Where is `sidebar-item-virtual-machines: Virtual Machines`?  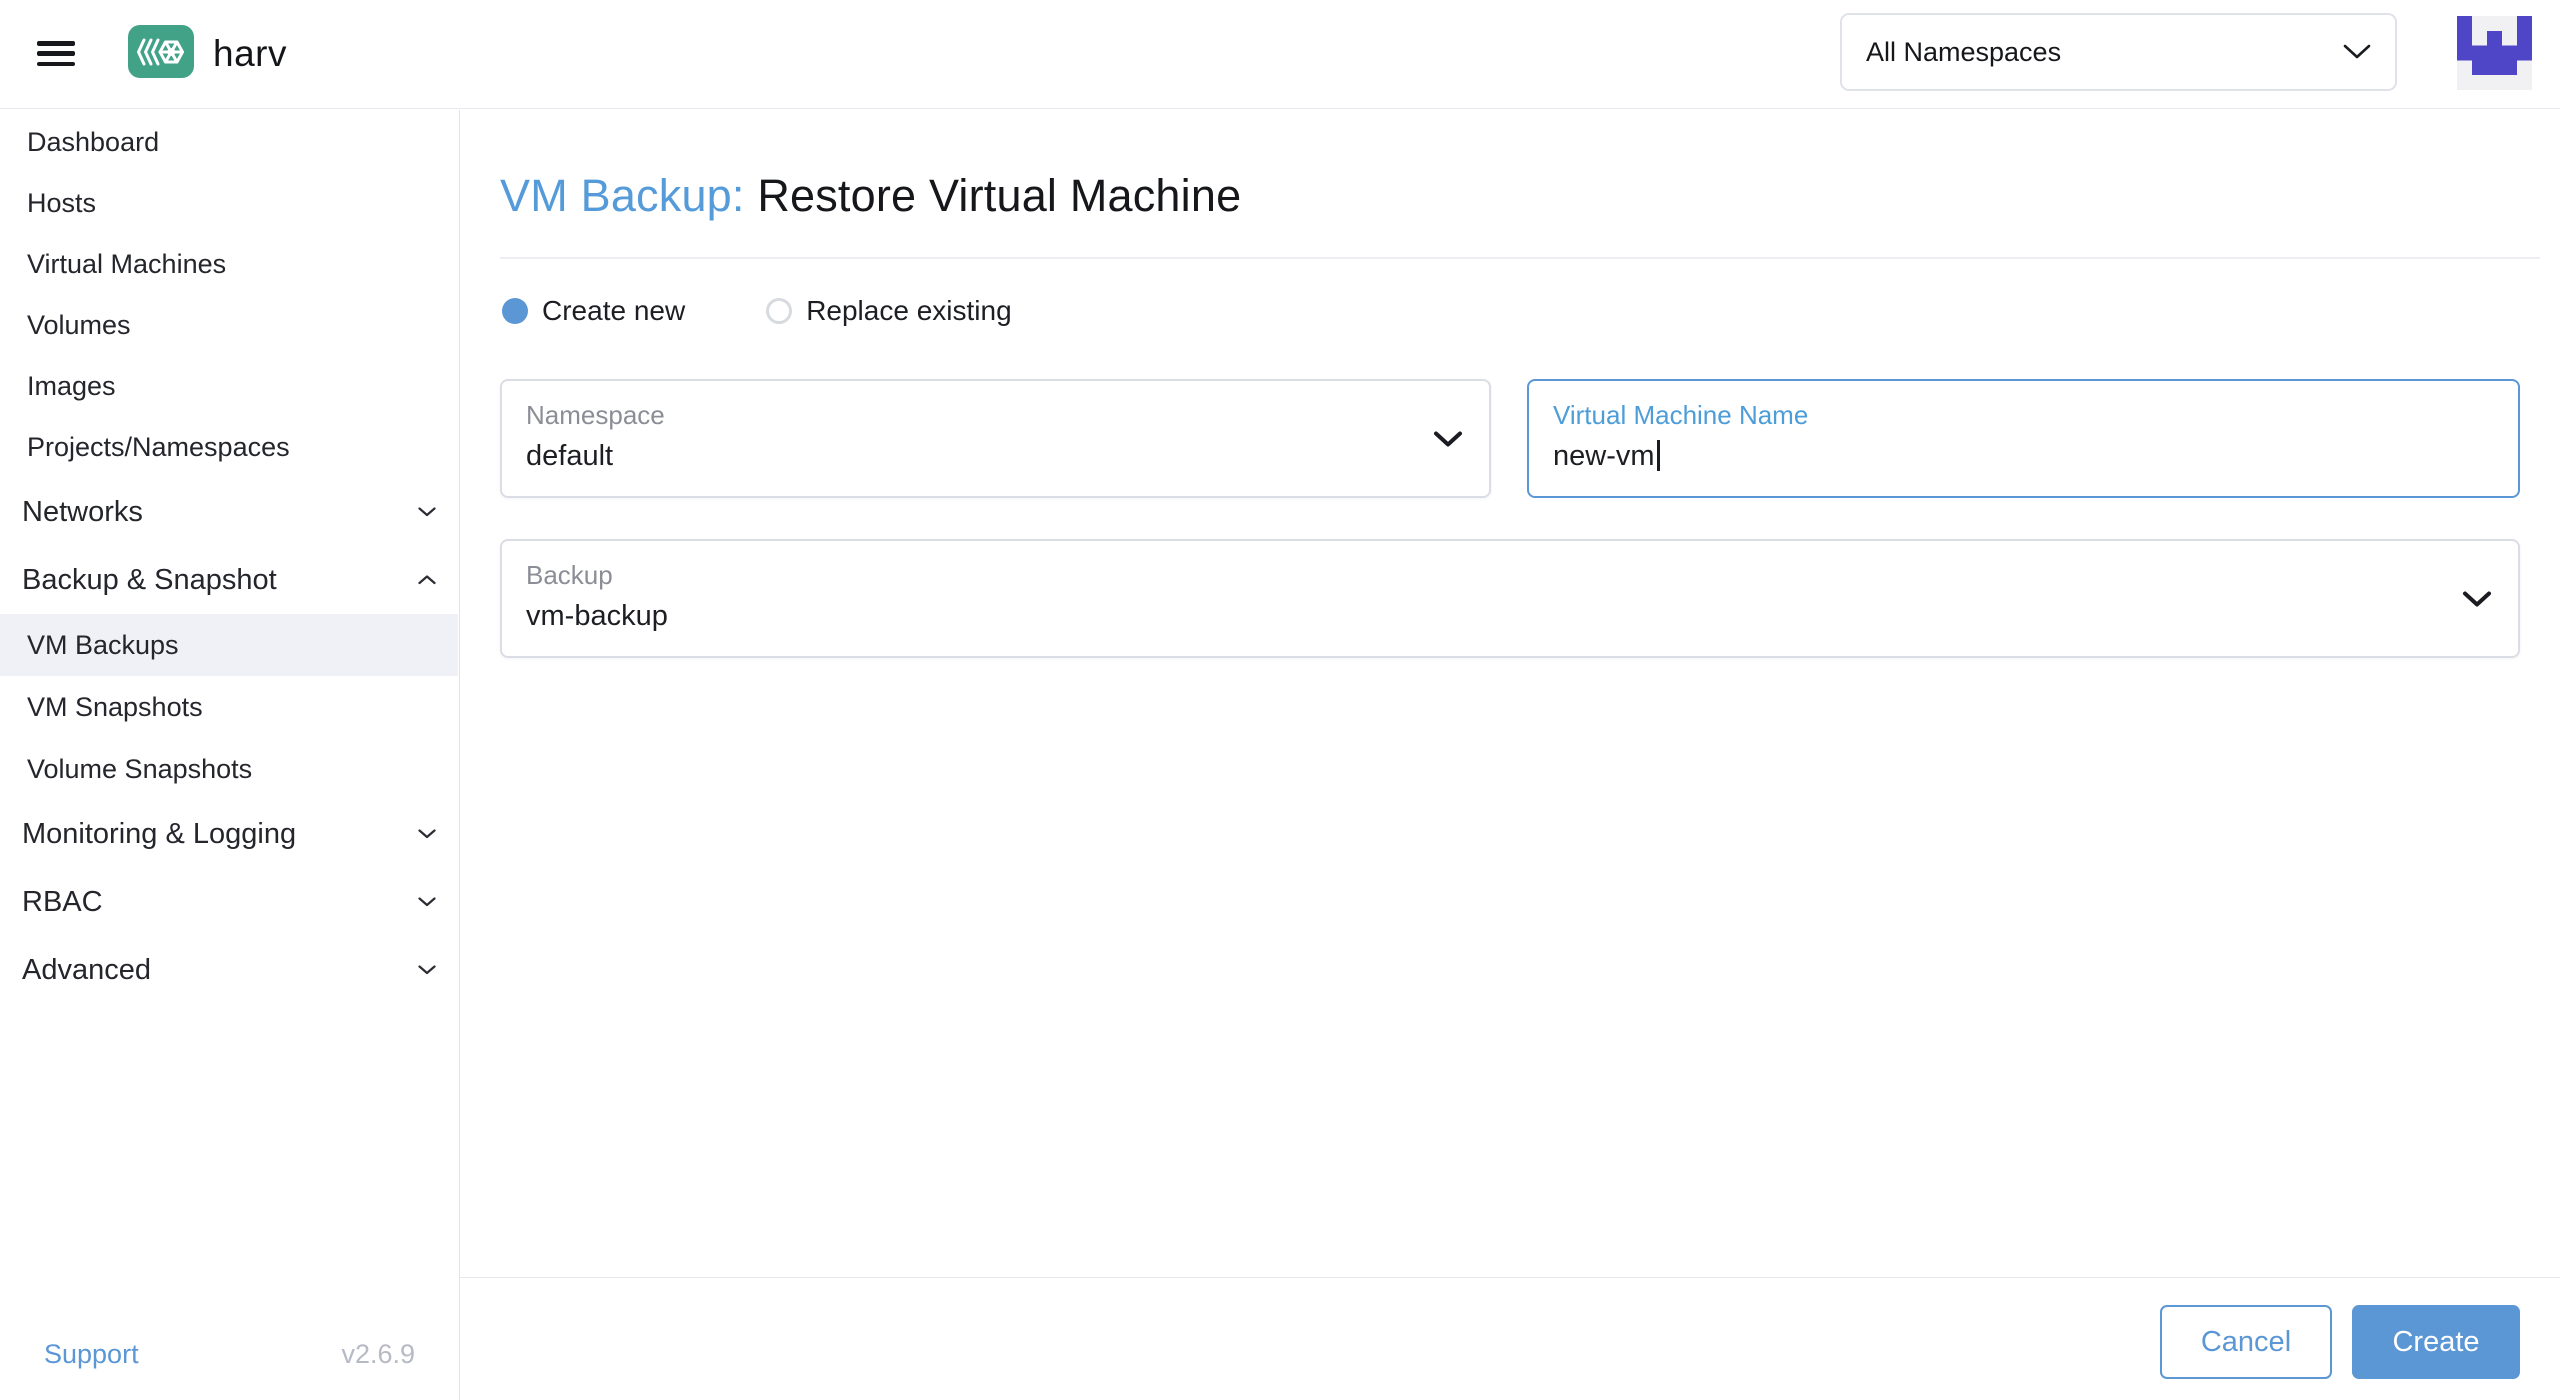
sidebar-item-virtual-machines: Virtual Machines is located at coordinates (229, 264).